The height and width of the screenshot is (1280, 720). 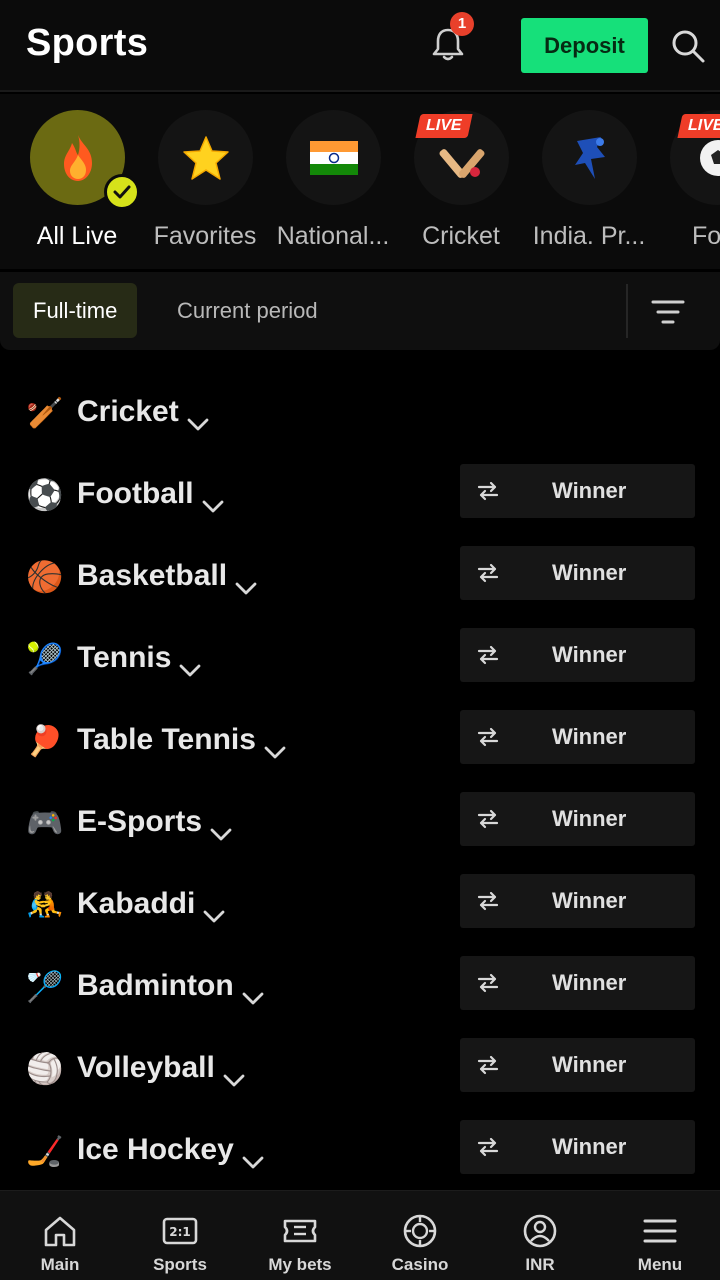 I want to click on sport-name: Tennis, so click(x=139, y=659).